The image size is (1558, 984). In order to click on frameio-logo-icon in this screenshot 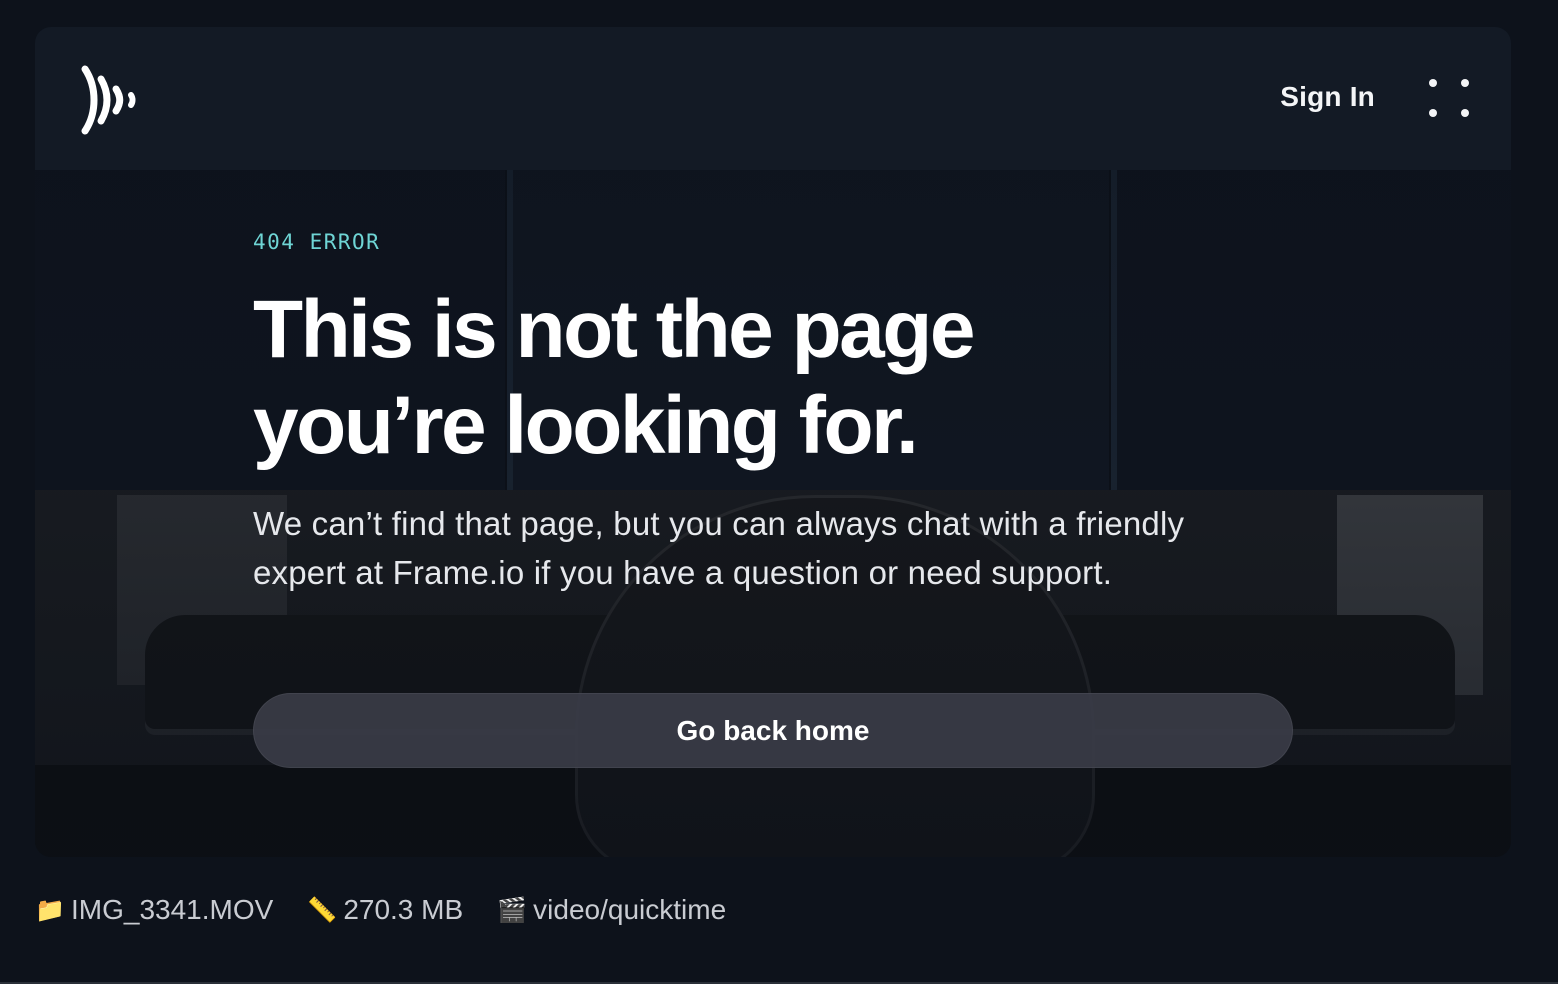, I will do `click(112, 100)`.